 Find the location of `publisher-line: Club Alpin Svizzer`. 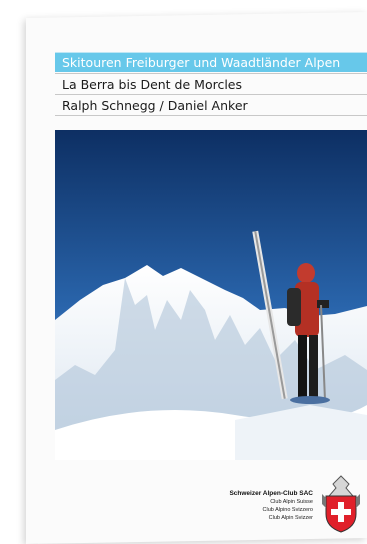

publisher-line: Club Alpin Svizzer is located at coordinates (290, 518).